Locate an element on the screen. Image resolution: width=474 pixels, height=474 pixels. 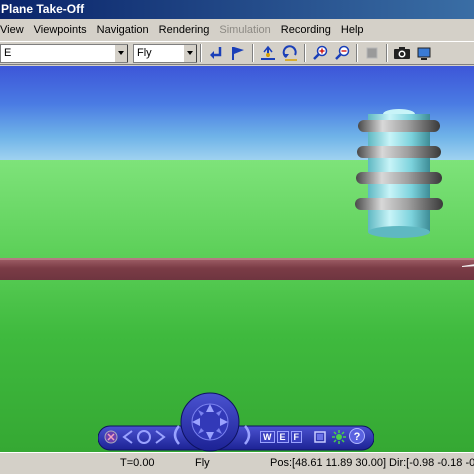
zoom-out-icon is located at coordinates (342, 52).